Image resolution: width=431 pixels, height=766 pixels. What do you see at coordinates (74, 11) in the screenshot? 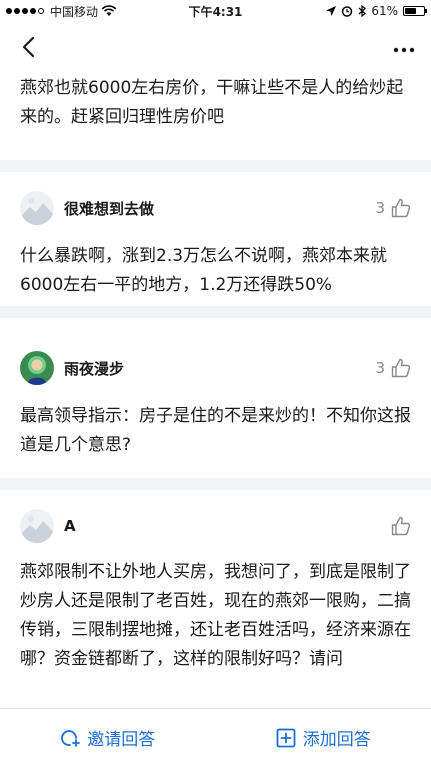
I see `carrier-label: 中国移动` at bounding box center [74, 11].